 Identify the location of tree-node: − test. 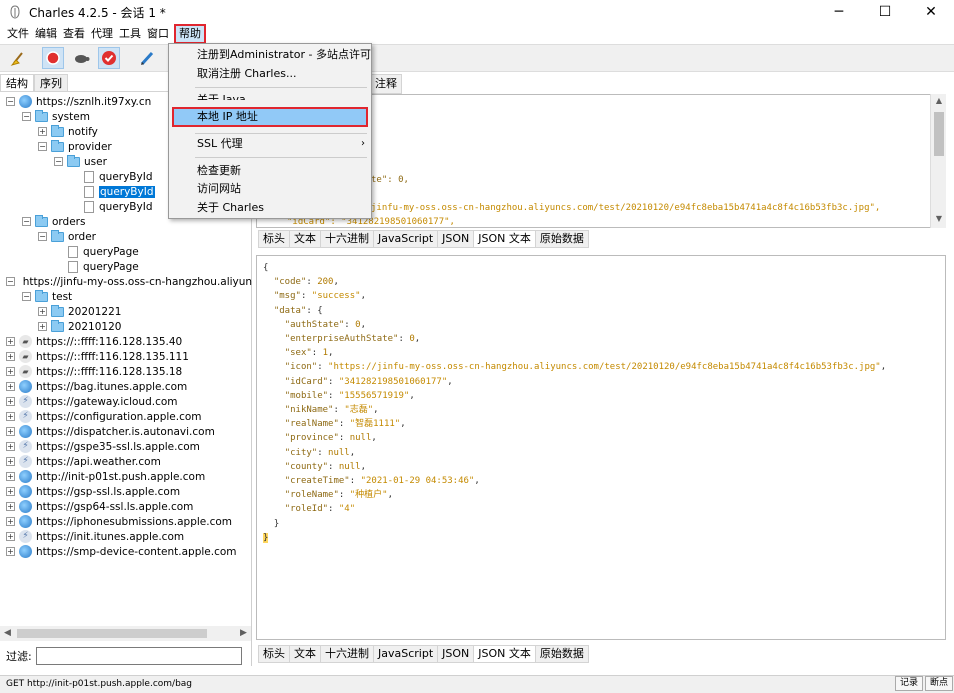
(47, 296).